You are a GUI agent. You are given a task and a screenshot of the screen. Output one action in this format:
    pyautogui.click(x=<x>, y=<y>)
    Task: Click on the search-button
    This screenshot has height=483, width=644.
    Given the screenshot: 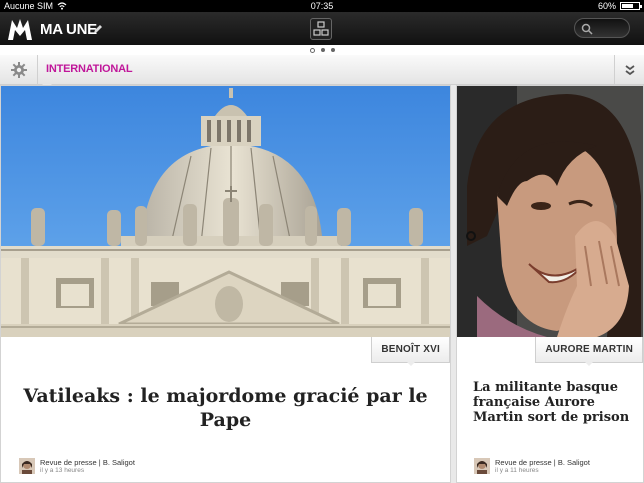 What is the action you would take?
    pyautogui.click(x=602, y=28)
    